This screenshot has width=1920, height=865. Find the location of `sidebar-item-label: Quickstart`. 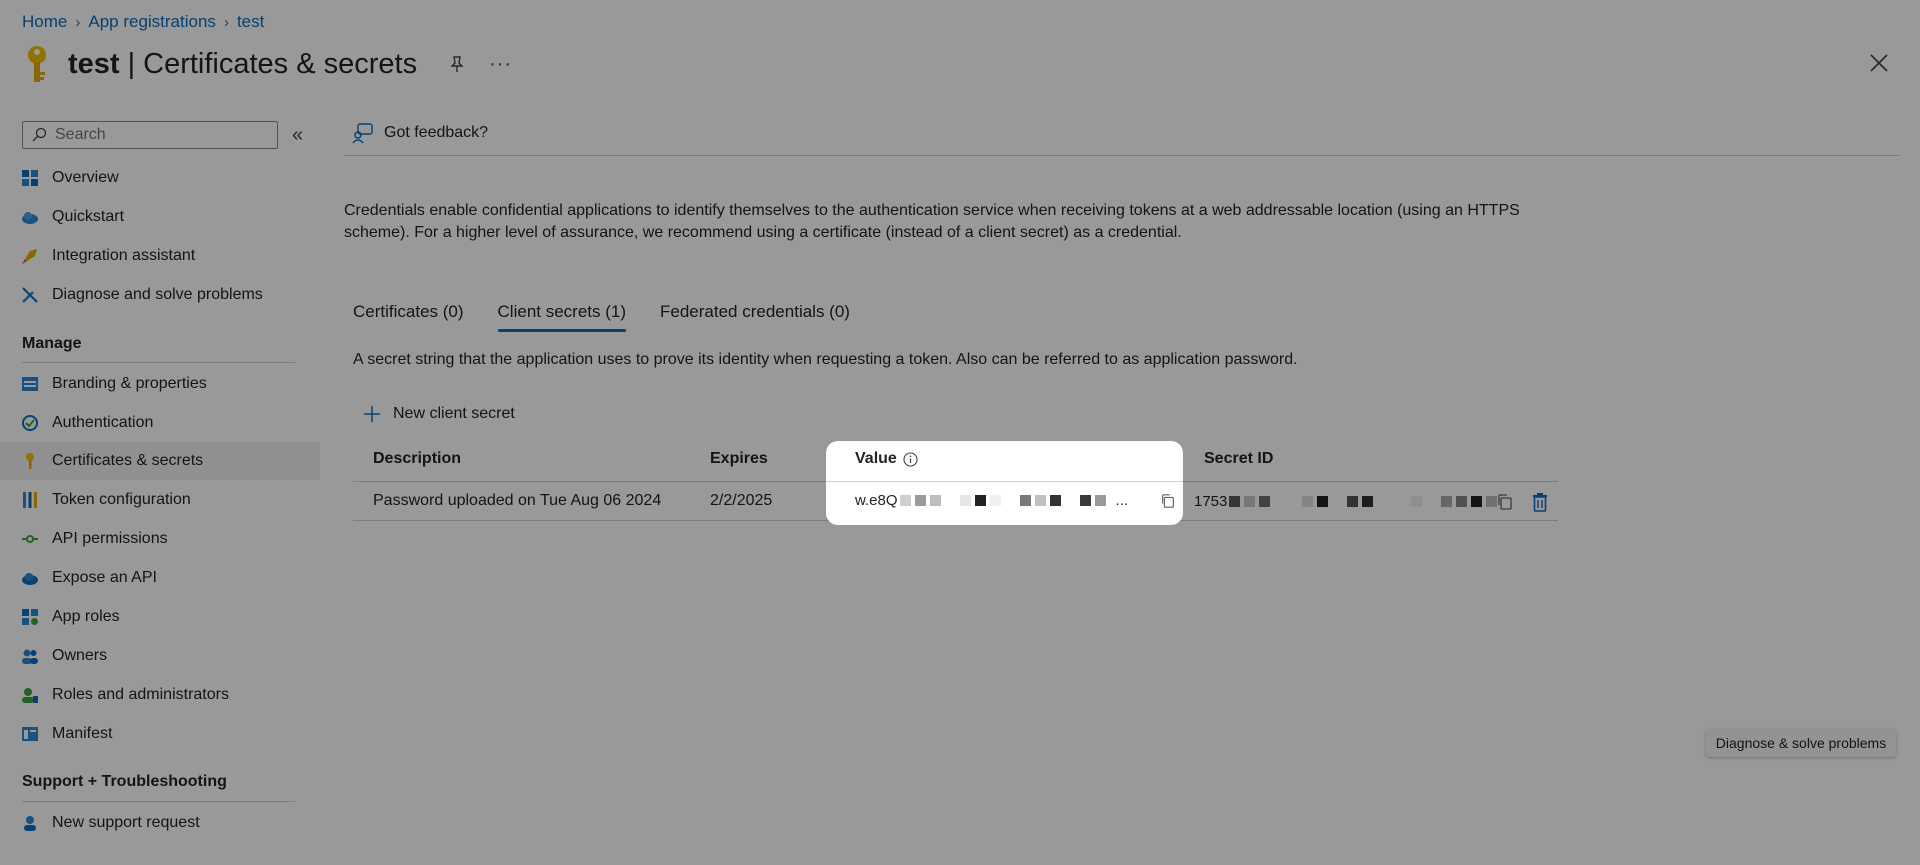

sidebar-item-label: Quickstart is located at coordinates (88, 216).